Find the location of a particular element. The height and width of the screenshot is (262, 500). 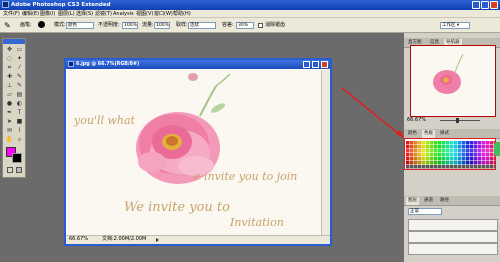

doc-close-button is located at coordinates (324, 64).